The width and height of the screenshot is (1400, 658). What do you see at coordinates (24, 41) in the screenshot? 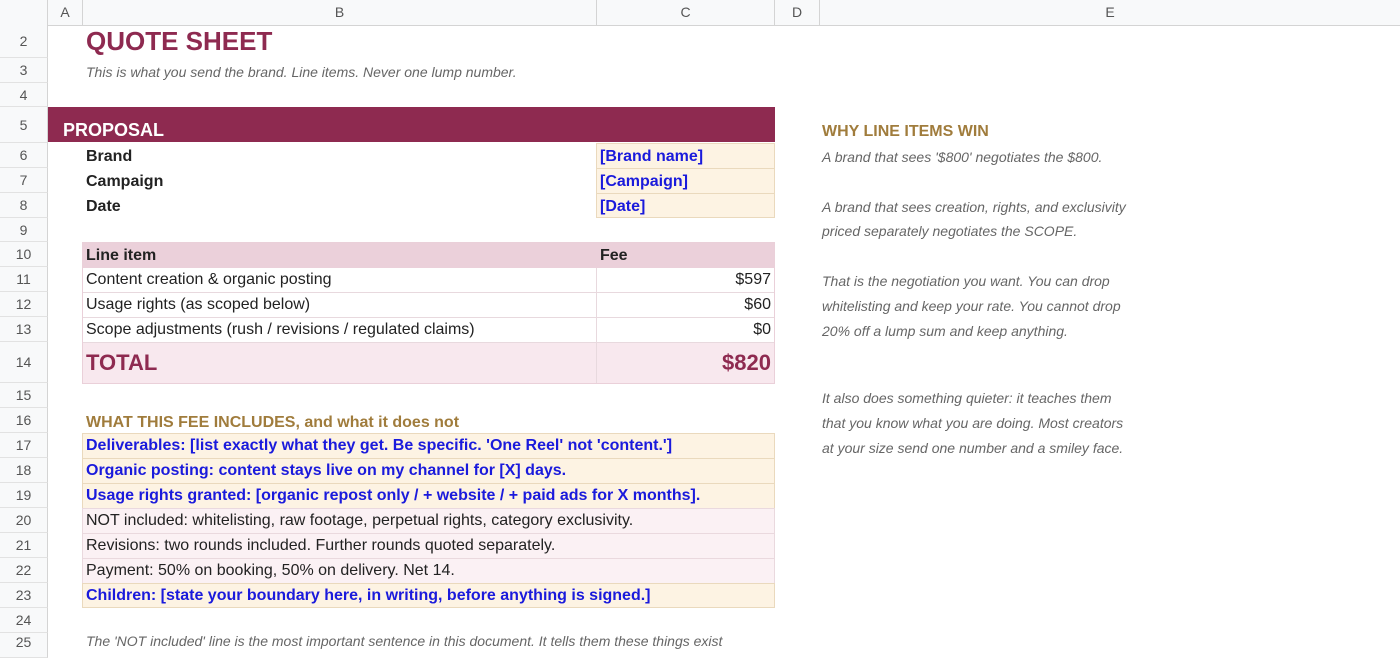
I see `row-header: 2` at bounding box center [24, 41].